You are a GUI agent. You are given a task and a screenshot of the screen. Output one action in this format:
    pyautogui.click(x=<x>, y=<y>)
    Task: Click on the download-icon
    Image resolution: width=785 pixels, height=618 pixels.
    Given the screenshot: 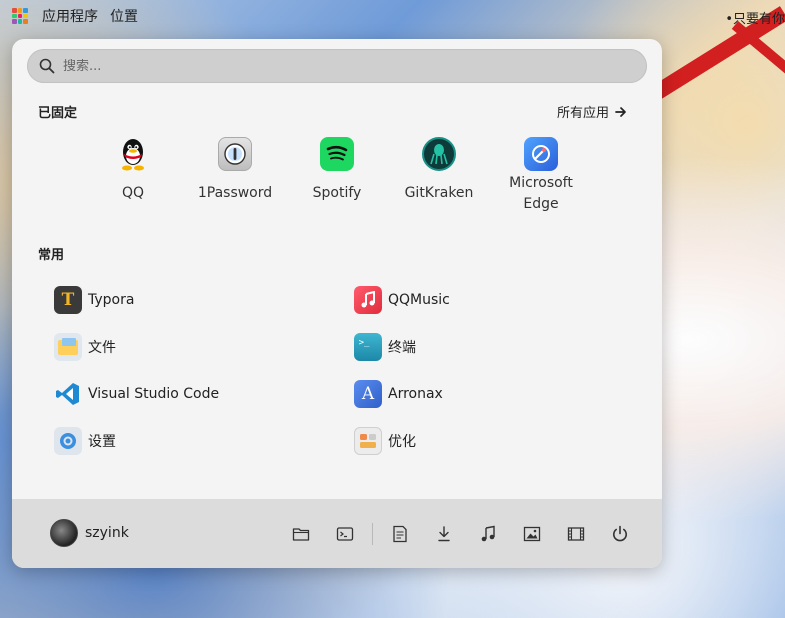 What is the action you would take?
    pyautogui.click(x=444, y=534)
    